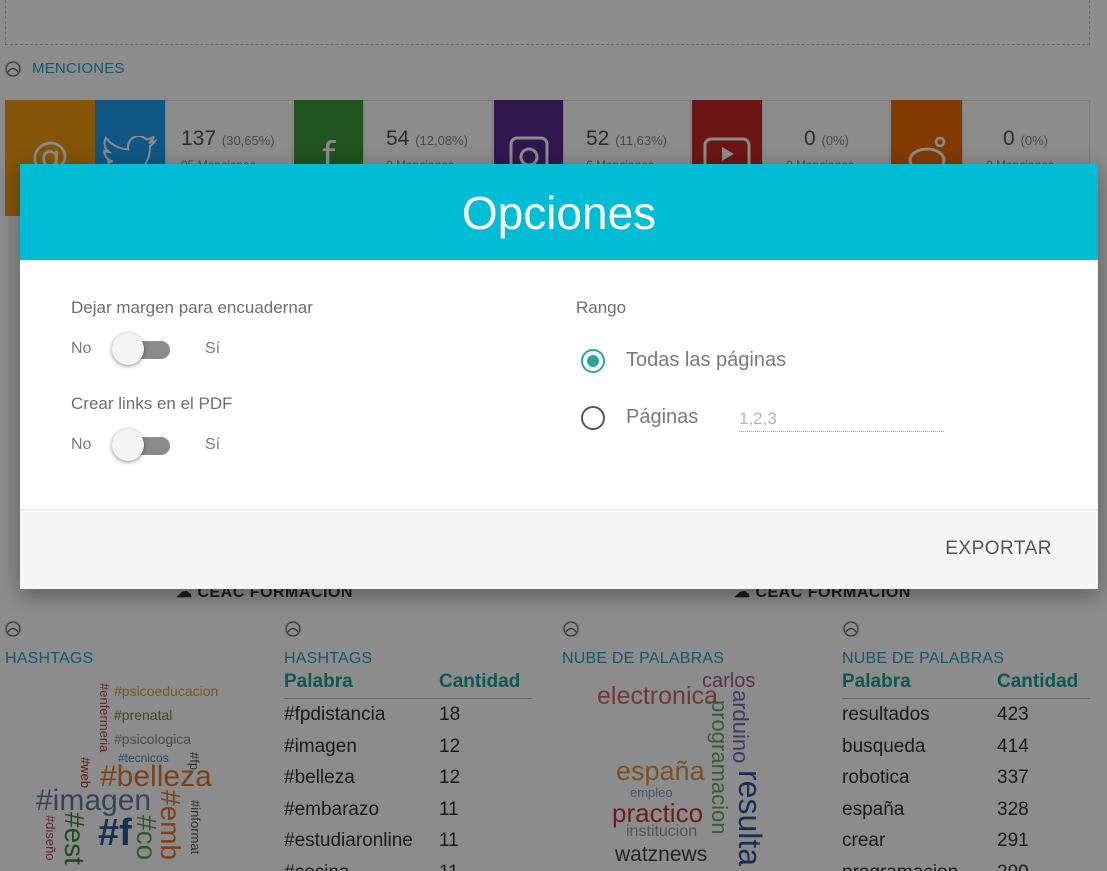 The image size is (1107, 871). I want to click on links-option-label: Crear links en el PDF, so click(152, 403).